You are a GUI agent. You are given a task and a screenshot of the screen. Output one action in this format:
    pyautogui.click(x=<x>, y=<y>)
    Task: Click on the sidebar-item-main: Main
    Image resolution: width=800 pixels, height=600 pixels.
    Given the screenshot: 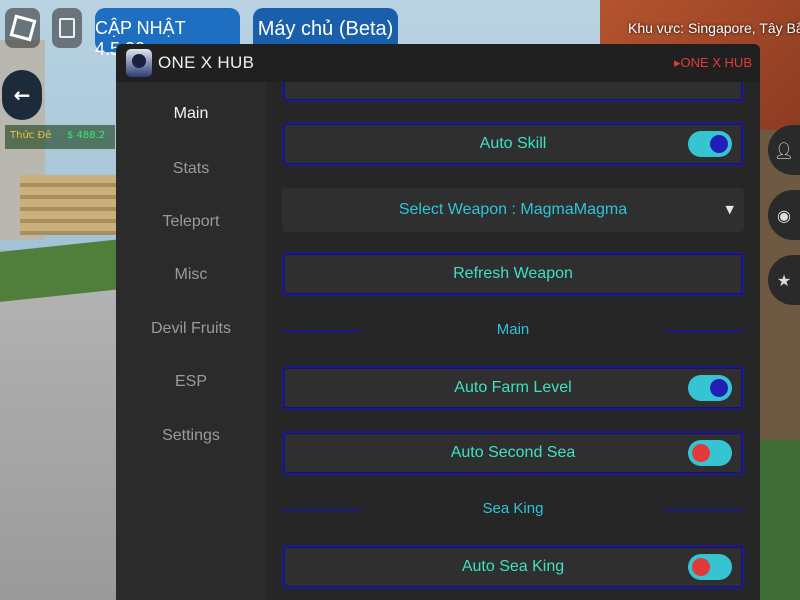 What is the action you would take?
    pyautogui.click(x=191, y=114)
    